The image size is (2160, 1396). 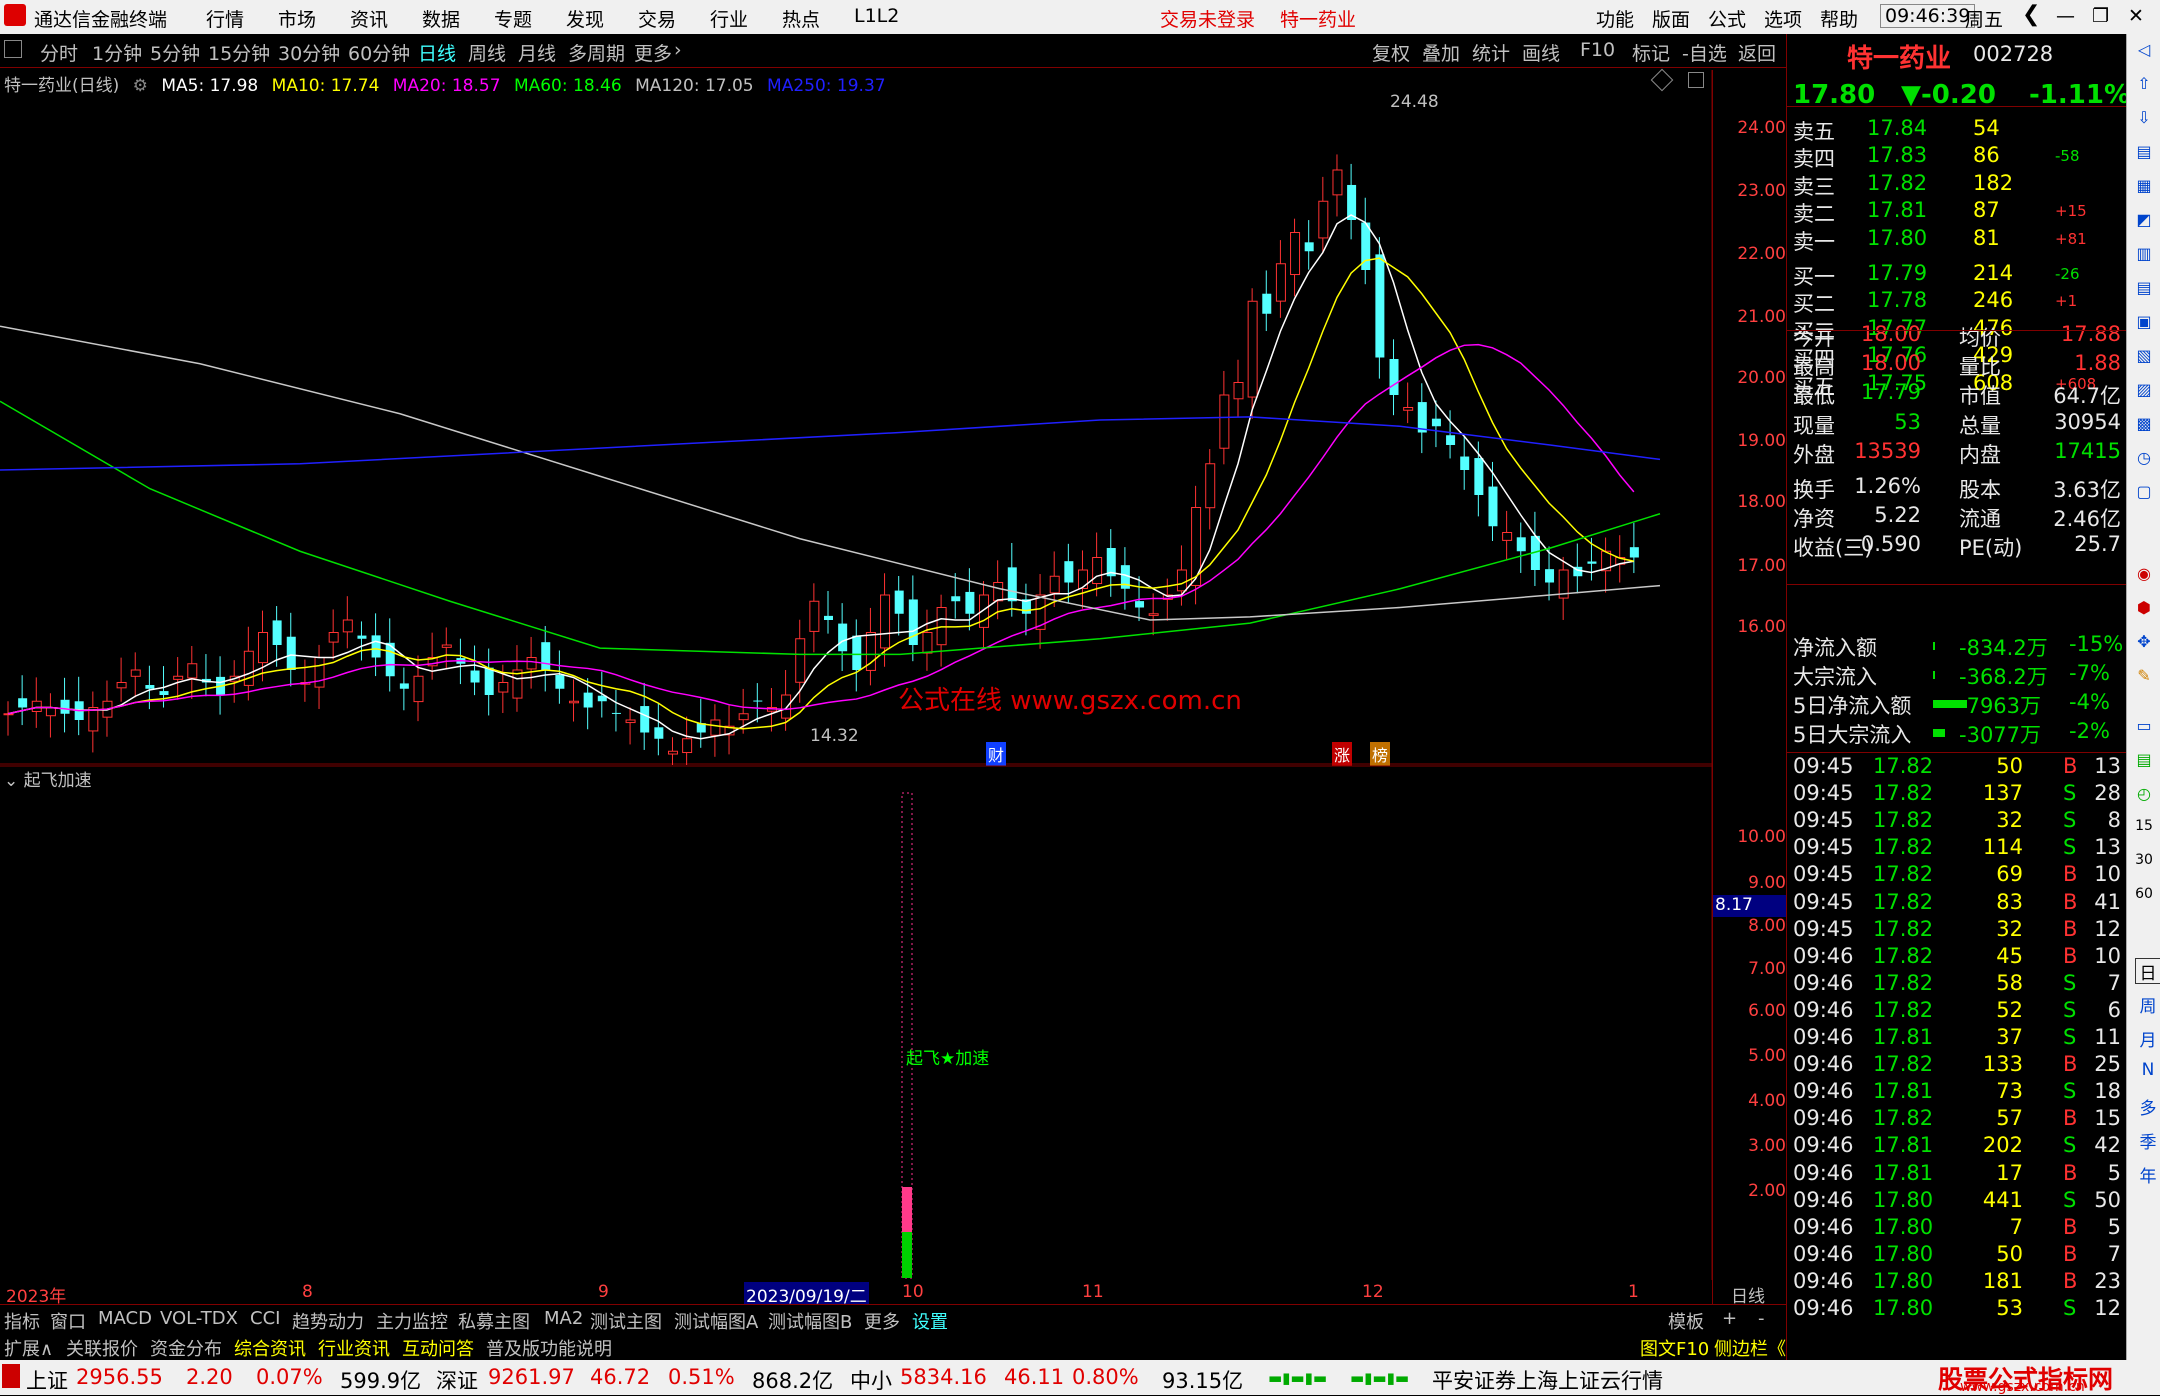 I want to click on toolbar-button: -自选, so click(x=1704, y=52).